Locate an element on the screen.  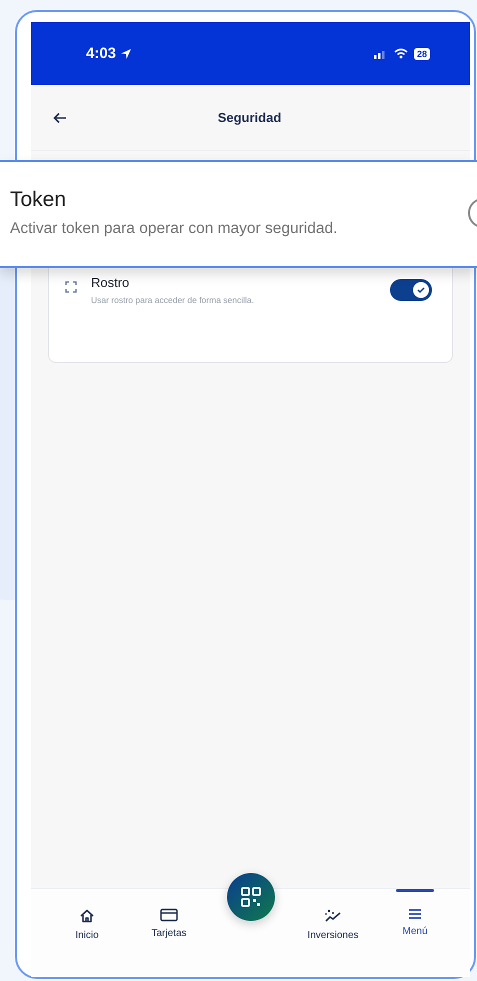
toggle-switch is located at coordinates (411, 290).